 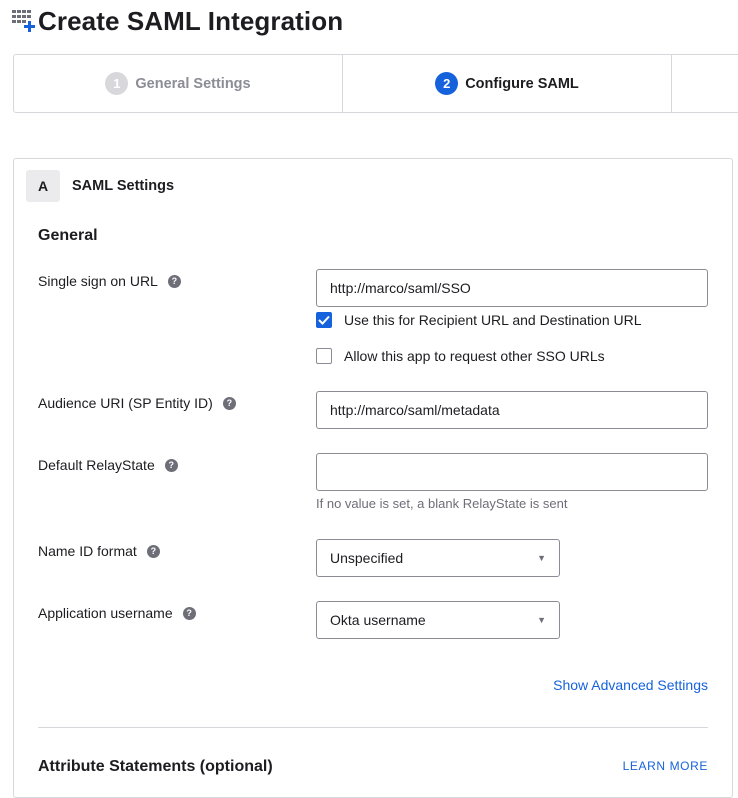 I want to click on app-username-label: Application username ?, so click(x=117, y=613).